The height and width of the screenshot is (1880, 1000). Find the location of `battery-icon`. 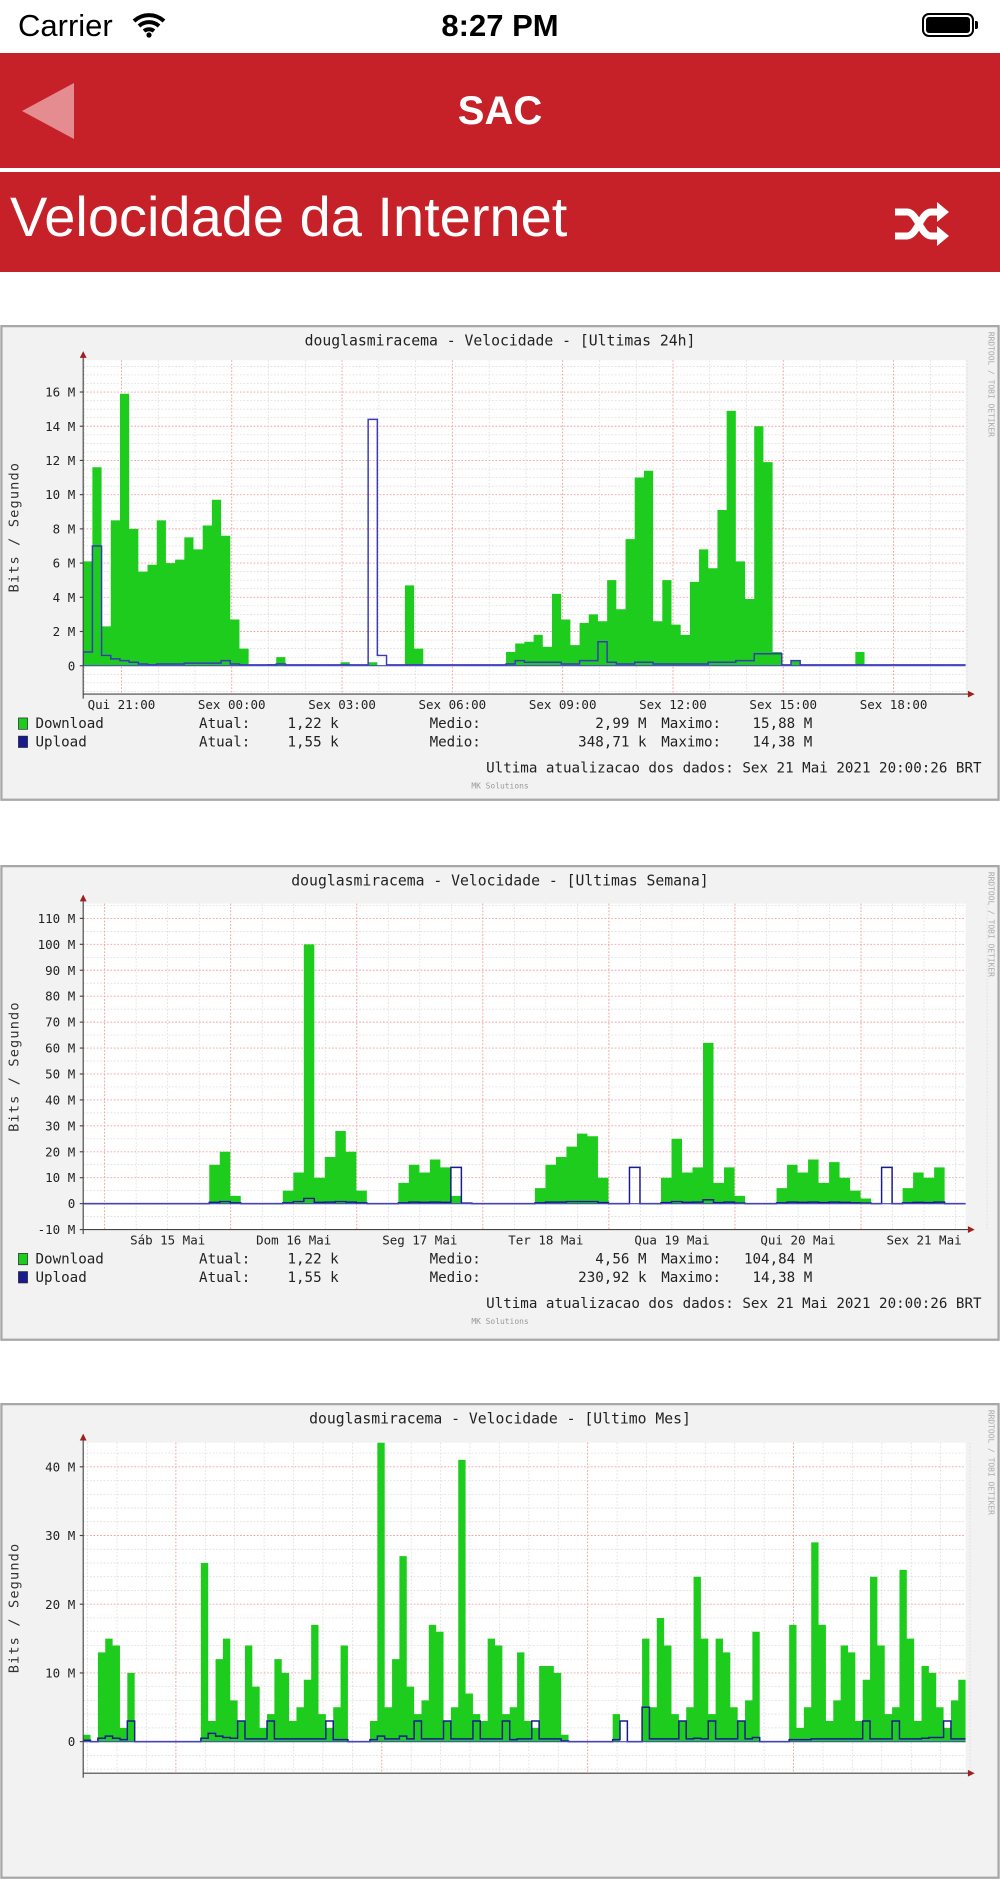

battery-icon is located at coordinates (950, 25).